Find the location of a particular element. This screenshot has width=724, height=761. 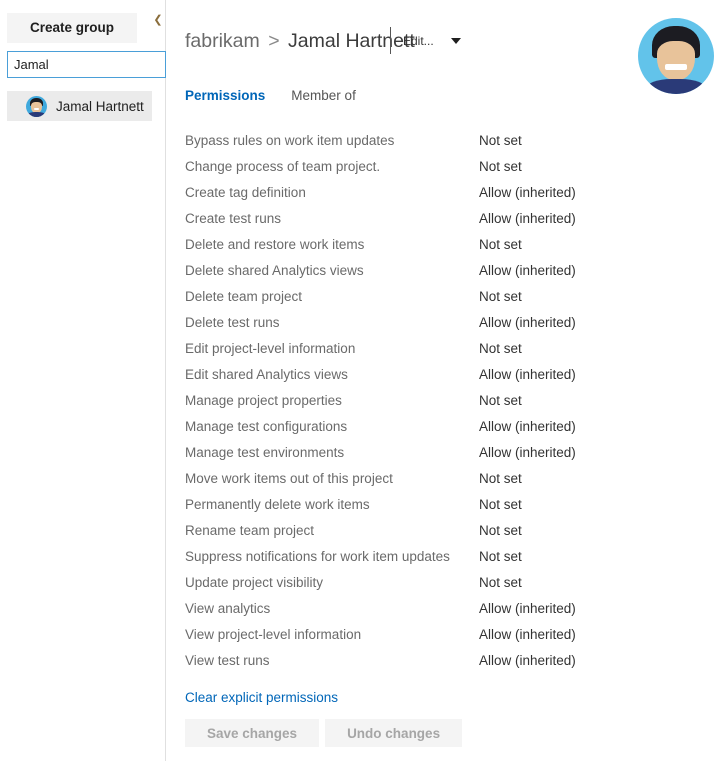

permission-row: Delete and restore work items Not set is located at coordinates (445, 245).